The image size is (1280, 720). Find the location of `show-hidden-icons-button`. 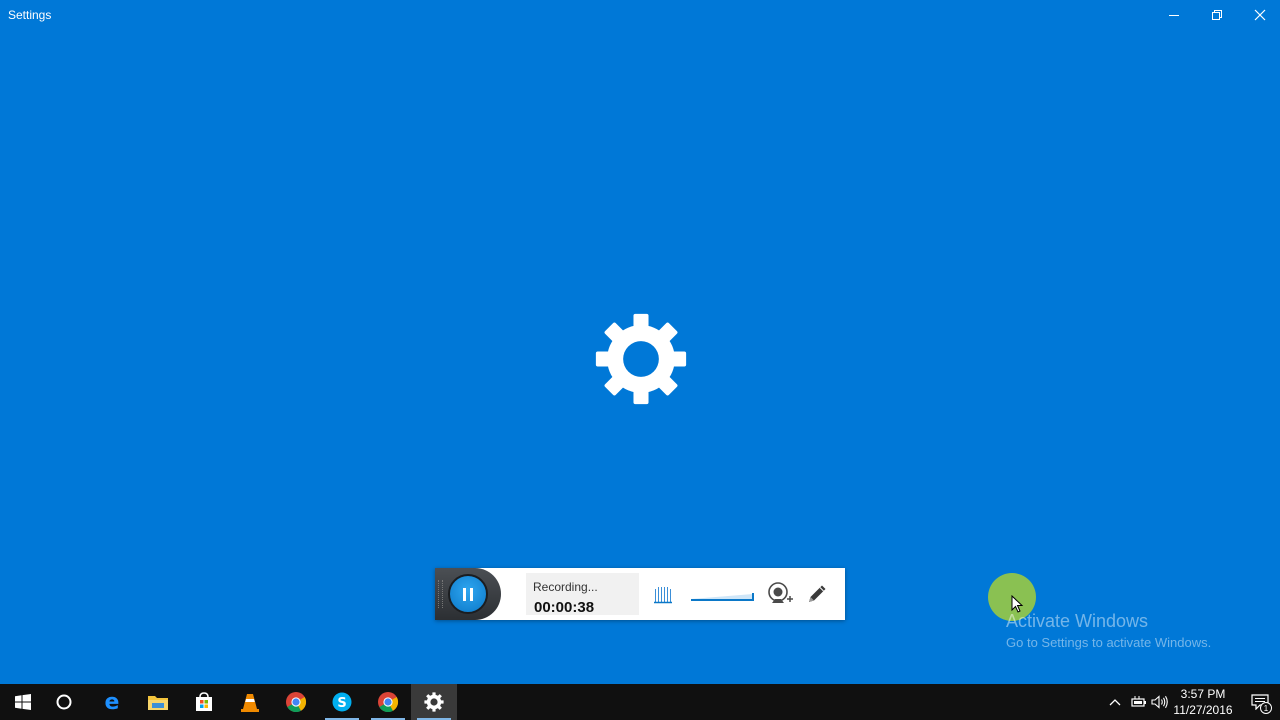

show-hidden-icons-button is located at coordinates (1115, 702).